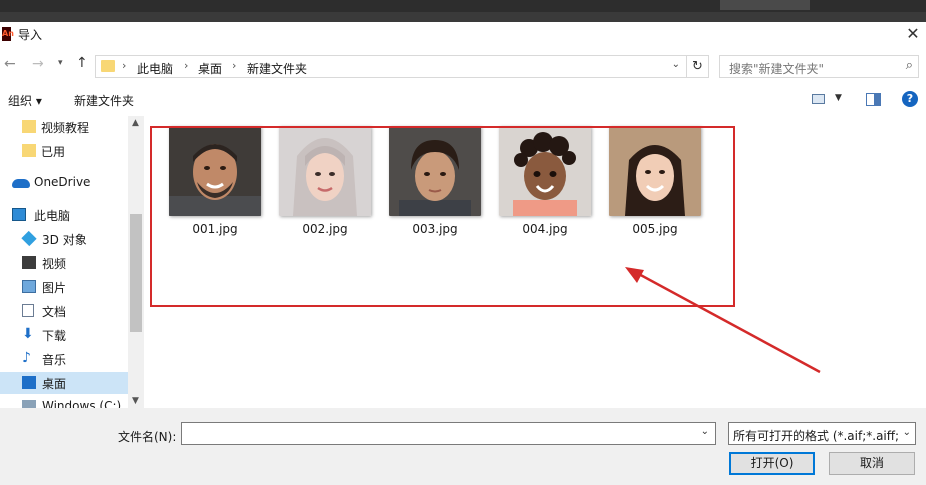 The width and height of the screenshot is (926, 485). What do you see at coordinates (907, 432) in the screenshot?
I see `chevron-down-icon: ⌄` at bounding box center [907, 432].